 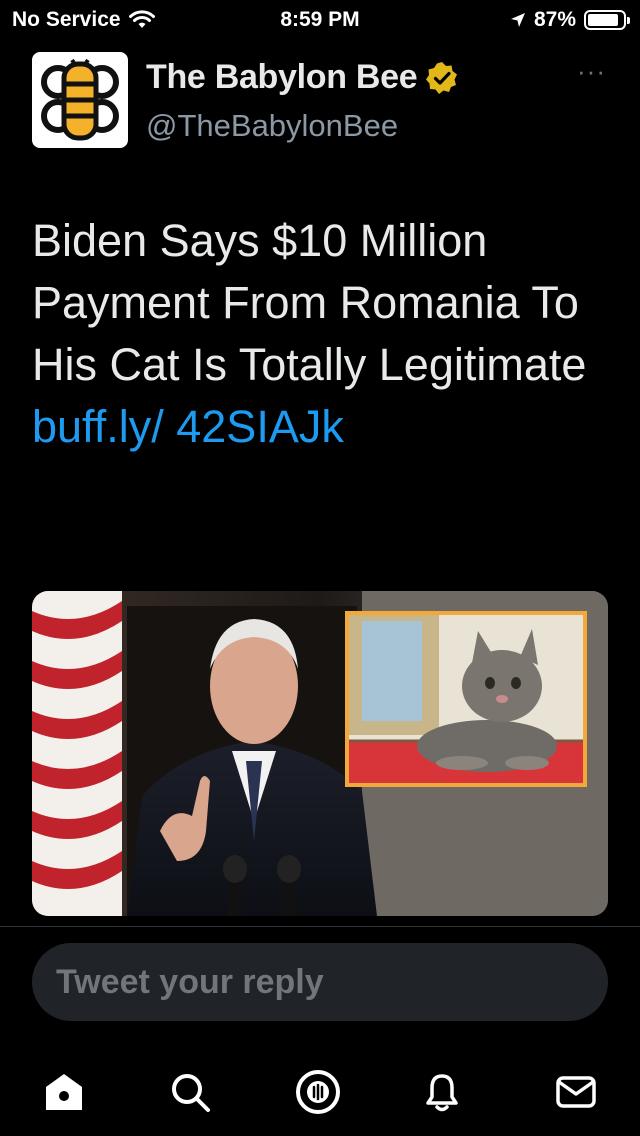 I want to click on spaces-icon, so click(x=318, y=1092).